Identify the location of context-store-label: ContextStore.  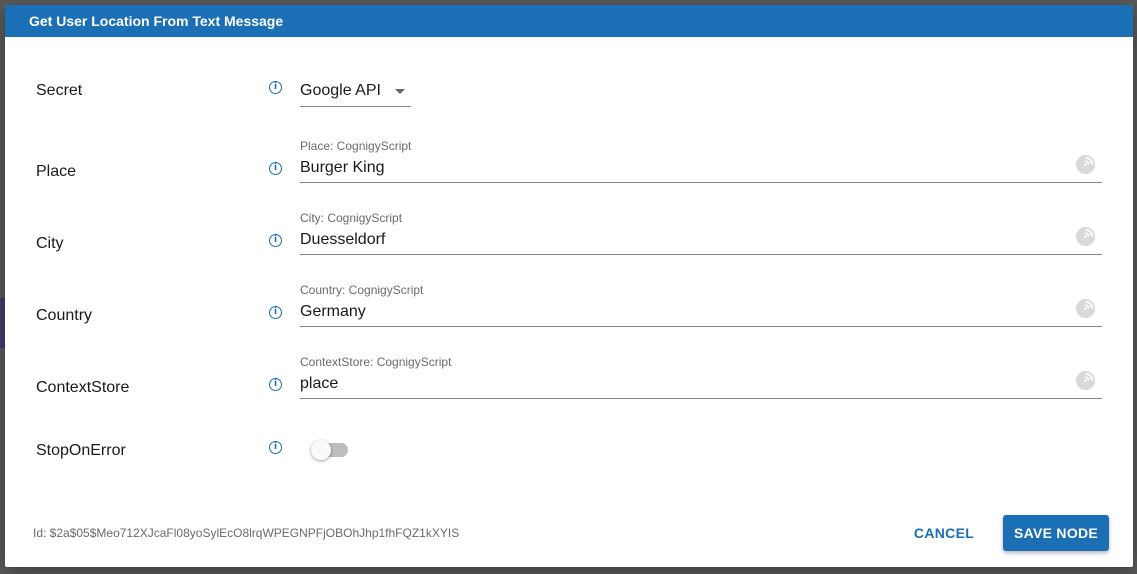
(83, 387).